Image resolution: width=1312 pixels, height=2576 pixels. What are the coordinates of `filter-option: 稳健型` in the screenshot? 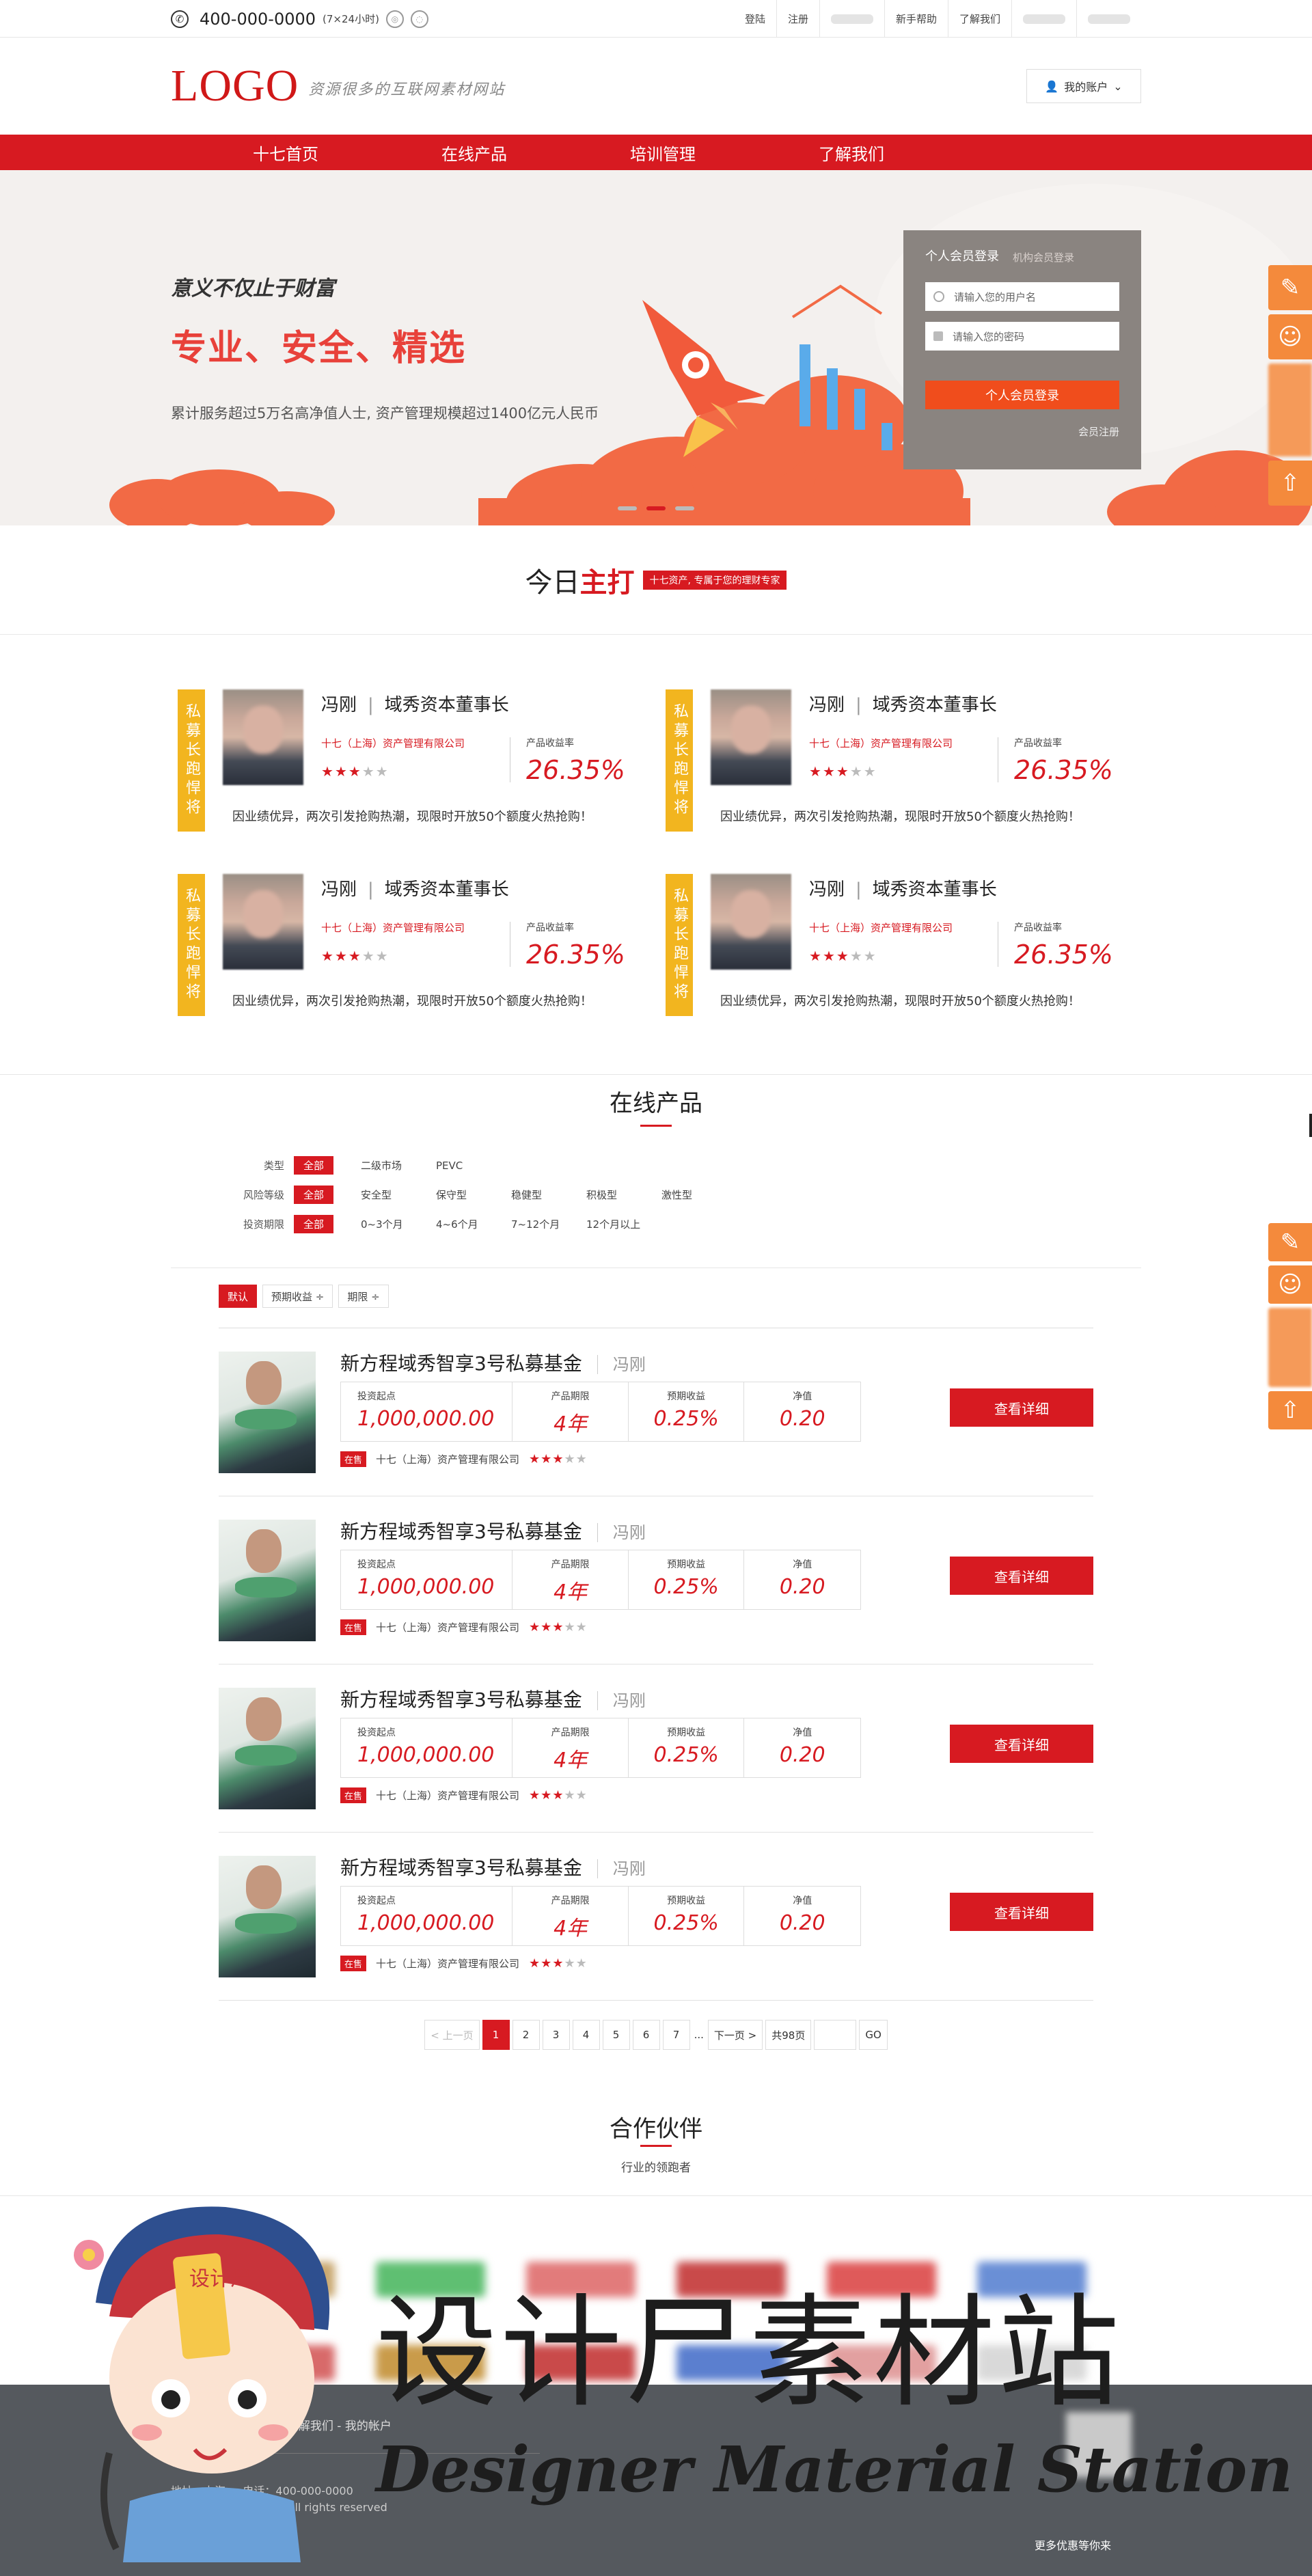 It's located at (548, 1195).